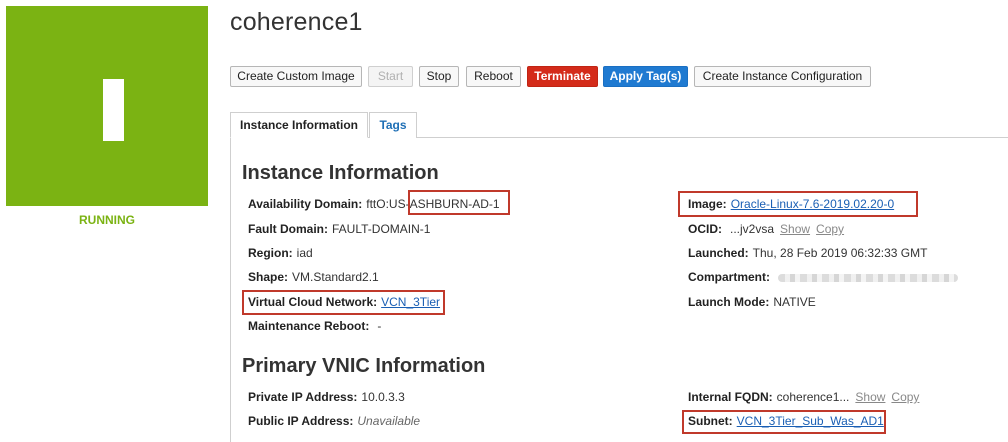 This screenshot has width=1008, height=442. Describe the element at coordinates (782, 76) in the screenshot. I see `create-instance-configuration-button: Create Instance Configuration` at that location.